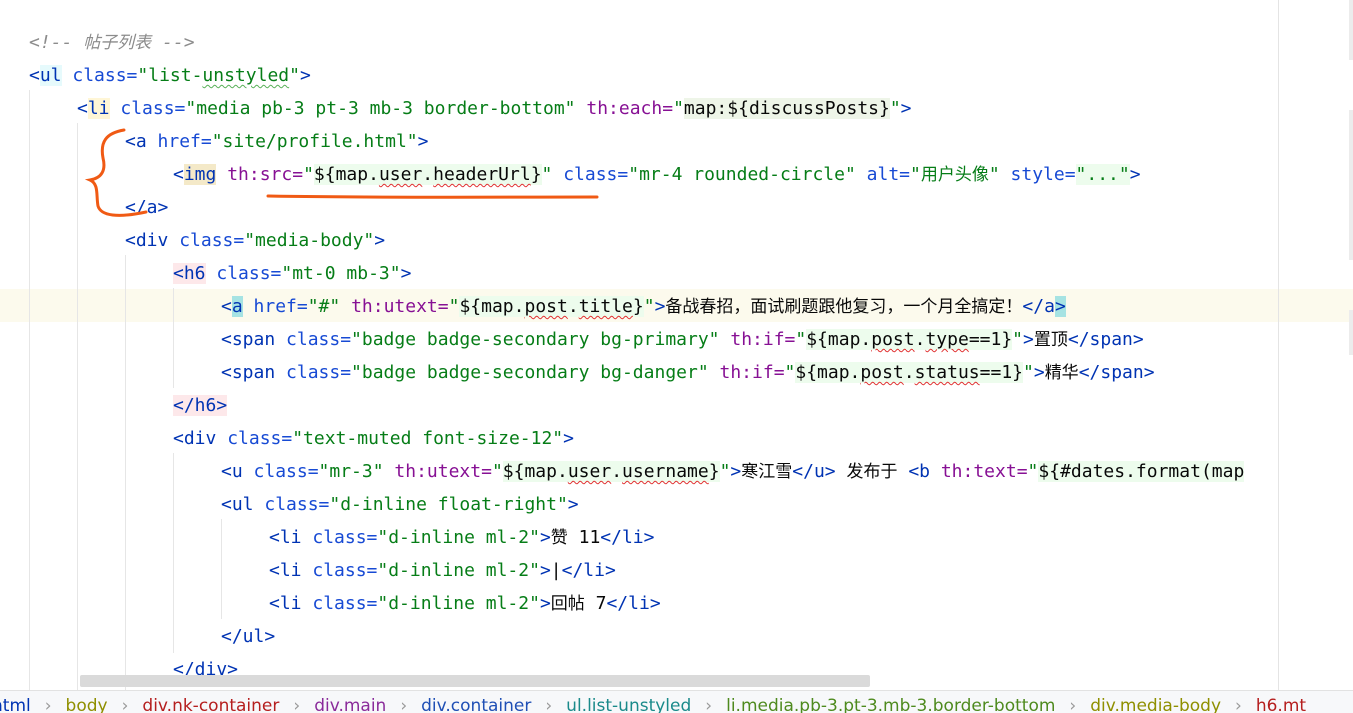 This screenshot has height=713, width=1353. What do you see at coordinates (536, 174) in the screenshot?
I see `code-token: }` at bounding box center [536, 174].